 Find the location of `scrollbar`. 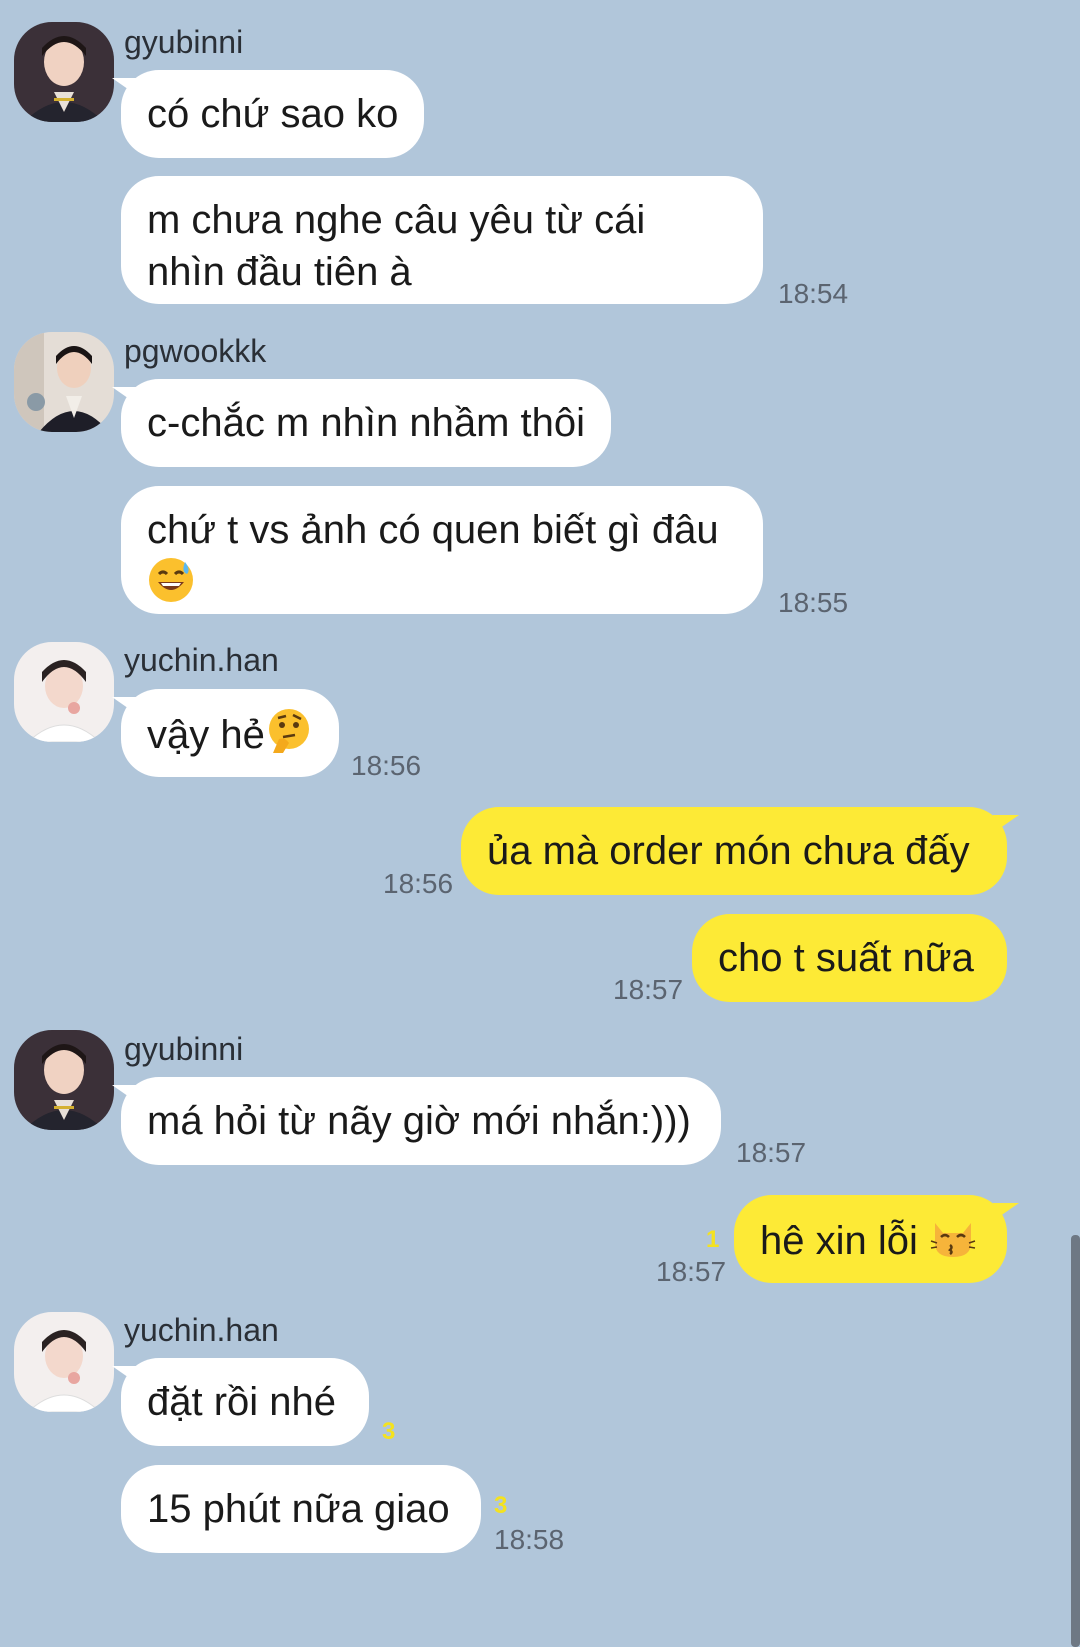

scrollbar is located at coordinates (1075, 1441).